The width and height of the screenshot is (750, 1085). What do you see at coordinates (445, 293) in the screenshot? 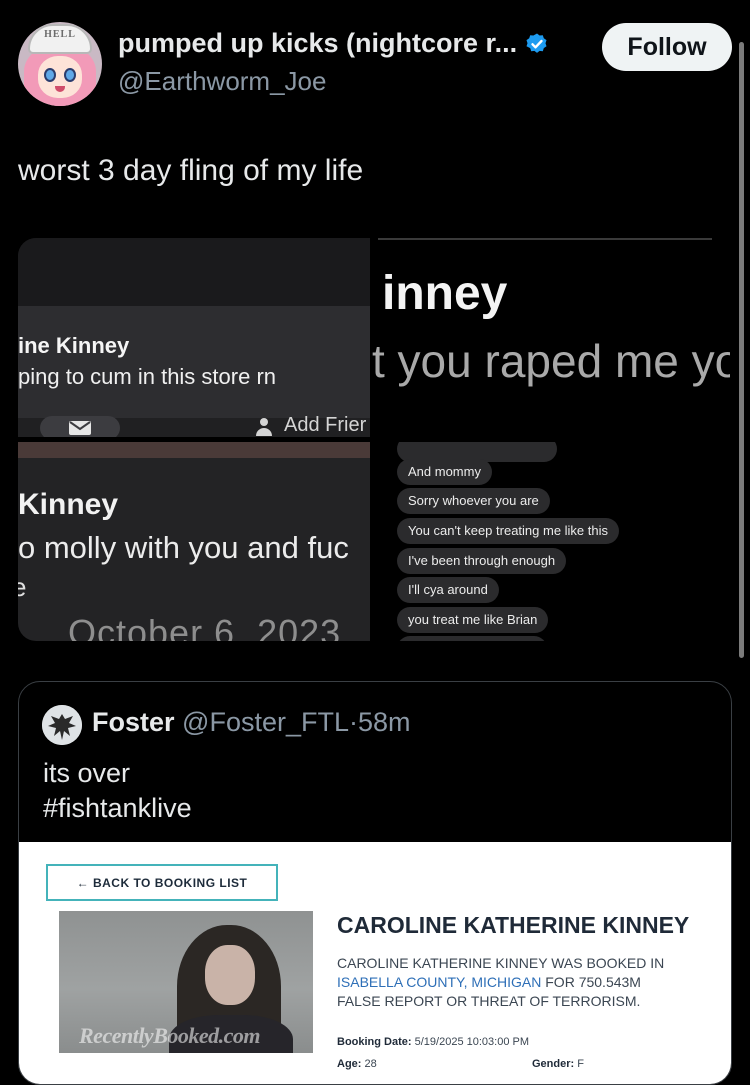
I see `screenshot-contact-name: inney` at bounding box center [445, 293].